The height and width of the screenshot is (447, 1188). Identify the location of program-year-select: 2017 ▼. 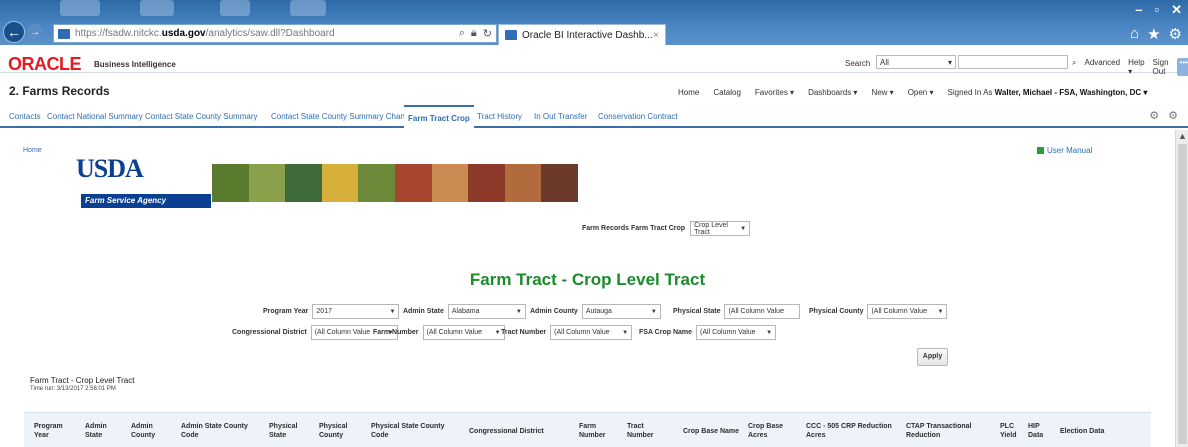
(356, 311).